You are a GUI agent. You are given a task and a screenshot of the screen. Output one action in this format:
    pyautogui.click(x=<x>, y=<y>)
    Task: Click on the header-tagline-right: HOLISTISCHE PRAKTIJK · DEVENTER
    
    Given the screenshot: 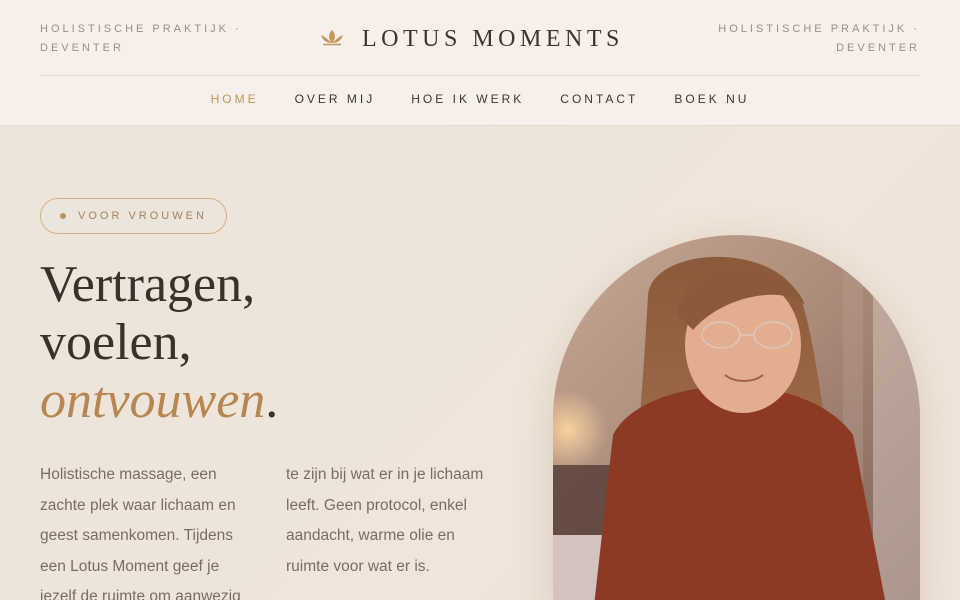 What is the action you would take?
    pyautogui.click(x=819, y=38)
    